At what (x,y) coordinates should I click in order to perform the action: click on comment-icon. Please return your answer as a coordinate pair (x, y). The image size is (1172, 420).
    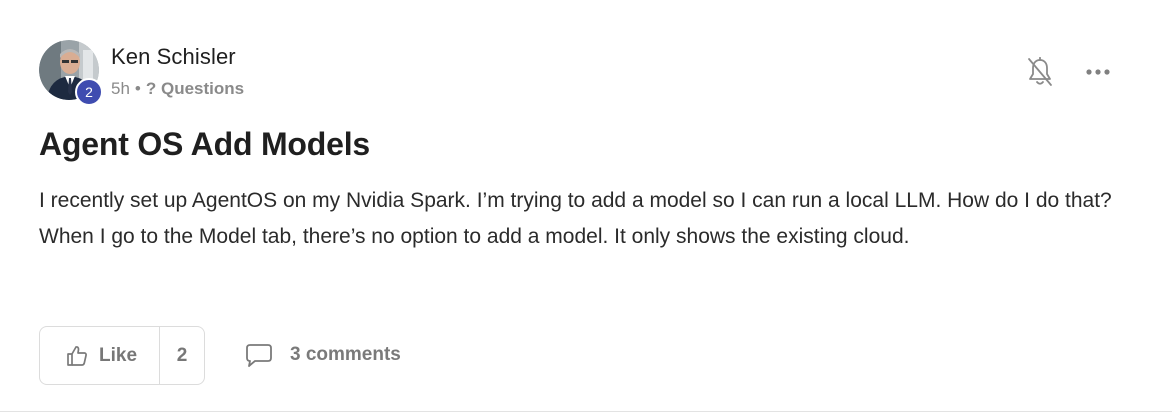
    Looking at the image, I should click on (259, 355).